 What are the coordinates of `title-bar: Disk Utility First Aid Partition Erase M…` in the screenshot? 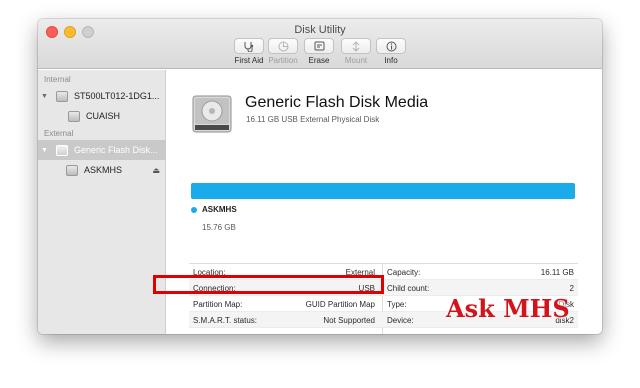 It's located at (320, 44).